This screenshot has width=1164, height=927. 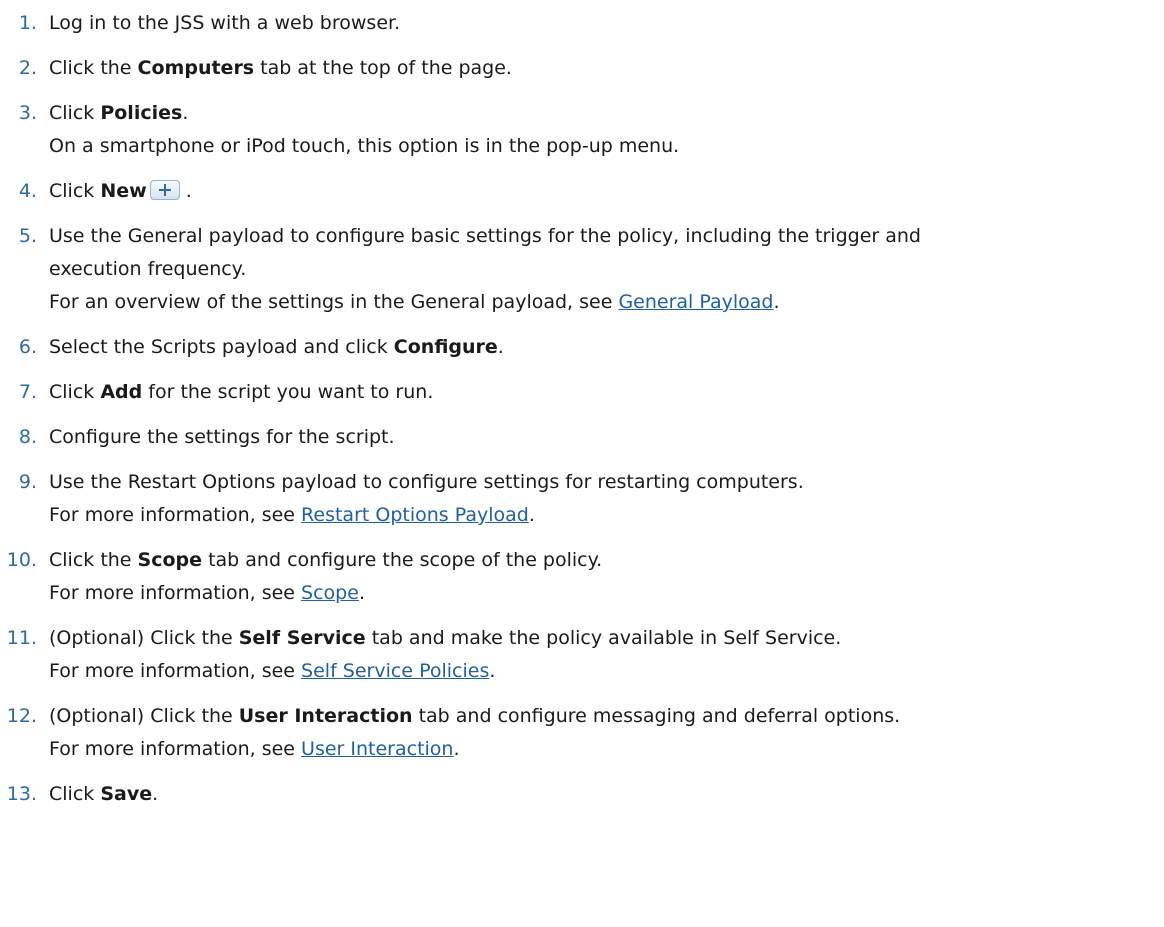 What do you see at coordinates (383, 68) in the screenshot?
I see `step-text-post: tab at the top of the page.` at bounding box center [383, 68].